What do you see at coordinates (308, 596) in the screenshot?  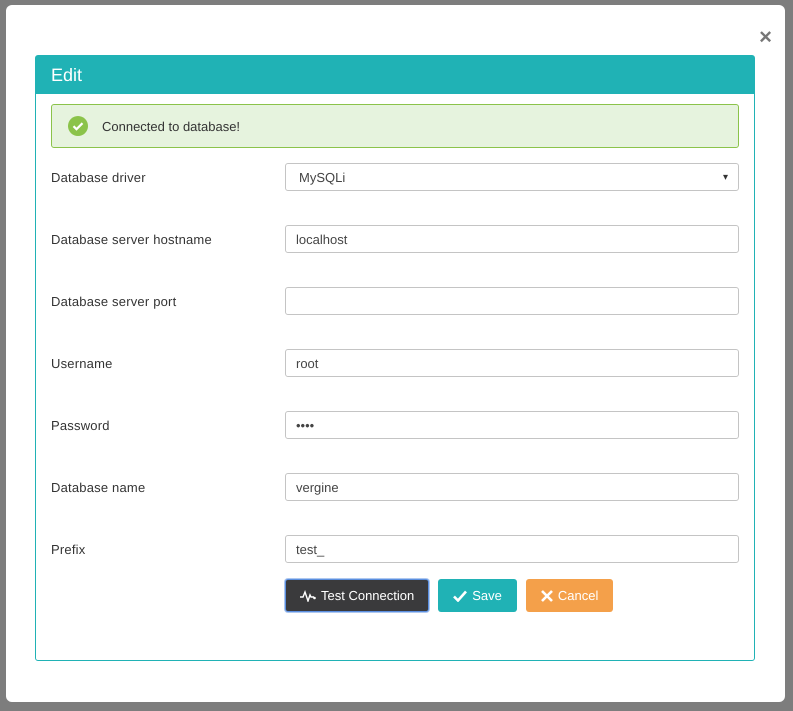 I see `pulse-icon` at bounding box center [308, 596].